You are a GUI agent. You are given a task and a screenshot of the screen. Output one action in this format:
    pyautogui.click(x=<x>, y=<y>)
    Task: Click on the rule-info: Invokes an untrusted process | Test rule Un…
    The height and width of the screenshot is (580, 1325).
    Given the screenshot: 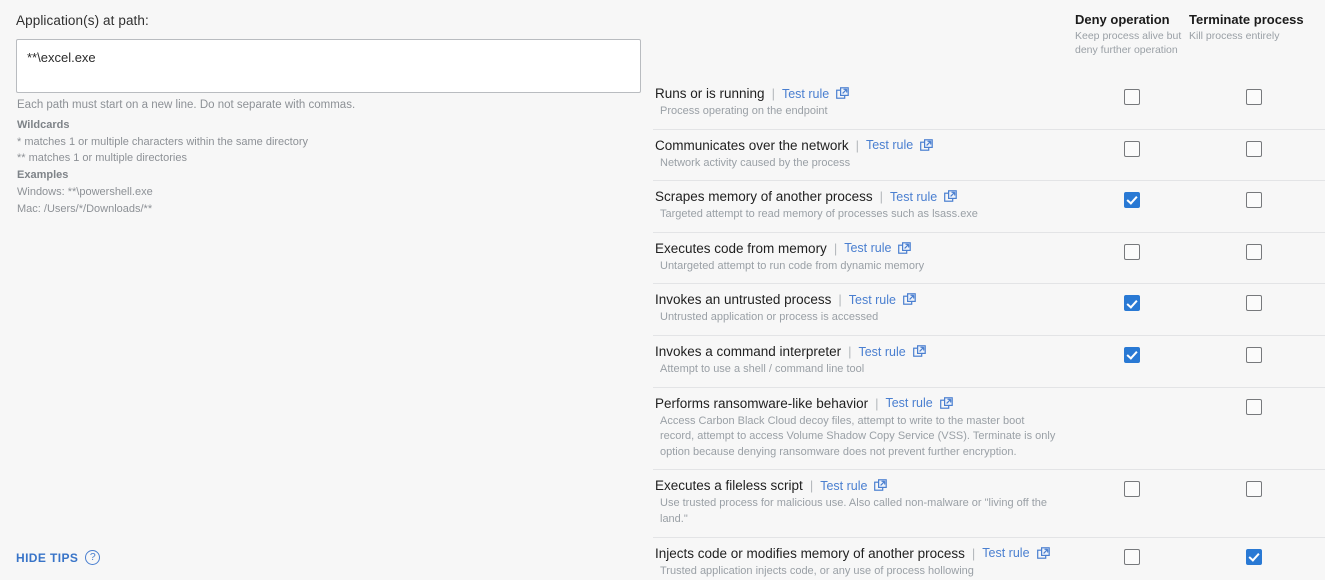 What is the action you would take?
    pyautogui.click(x=864, y=309)
    